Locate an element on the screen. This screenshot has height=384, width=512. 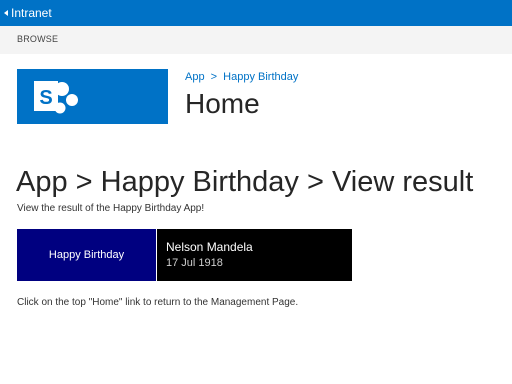
chevron-left-icon is located at coordinates (6, 13).